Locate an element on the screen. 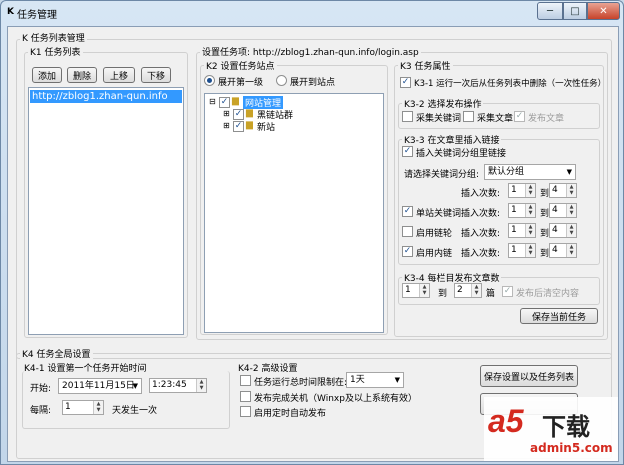 The height and width of the screenshot is (465, 624). enable-internal-link-checkbox: ✓ is located at coordinates (407, 251).